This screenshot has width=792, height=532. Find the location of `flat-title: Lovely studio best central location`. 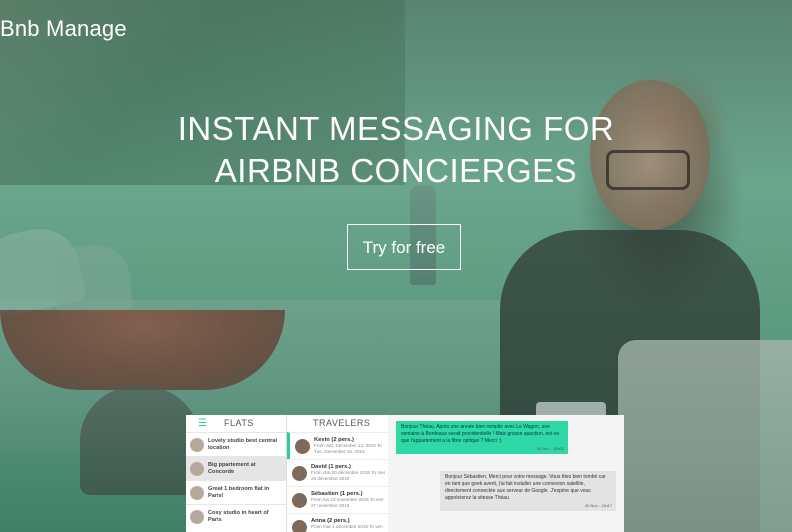

flat-title: Lovely studio best central location is located at coordinates (243, 444).